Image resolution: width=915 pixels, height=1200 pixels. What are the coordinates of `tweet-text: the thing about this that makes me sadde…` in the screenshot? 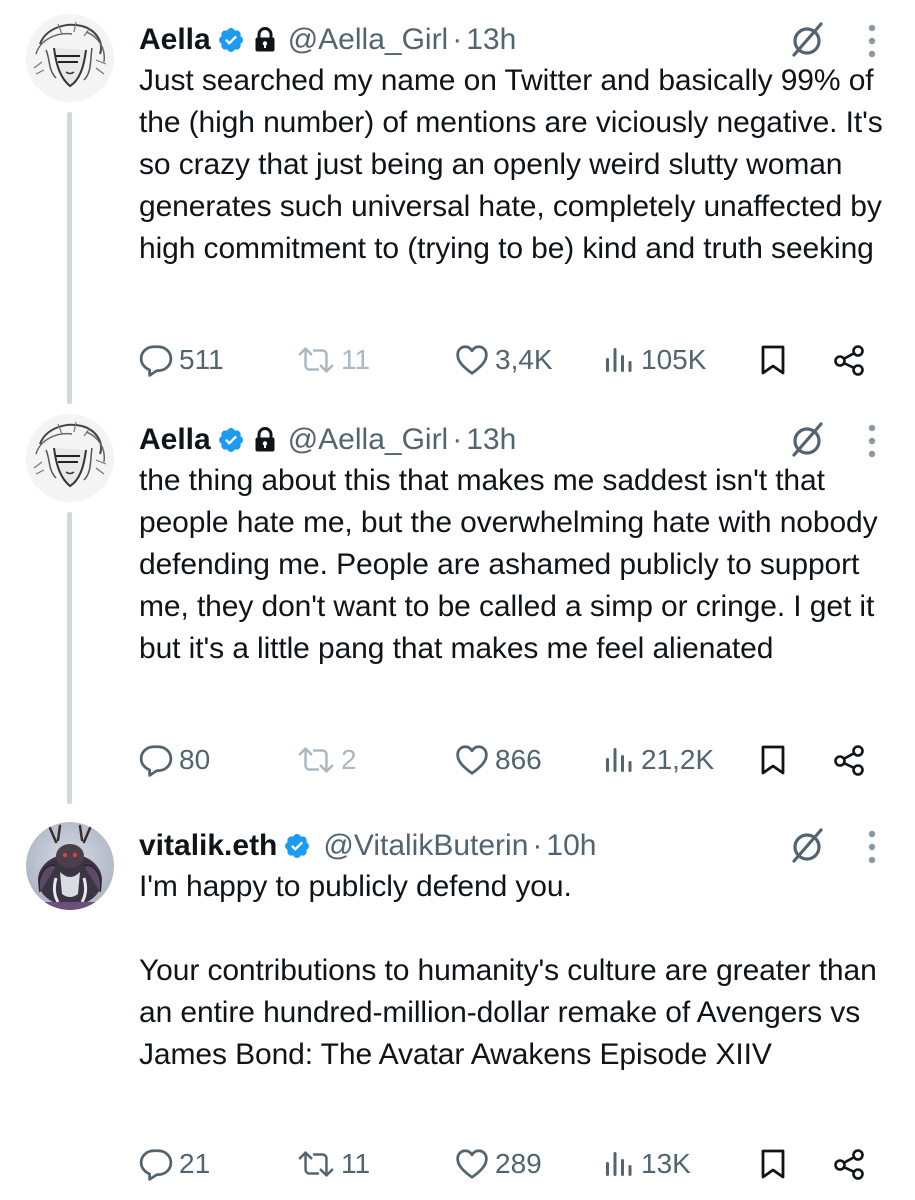 It's located at (512, 564).